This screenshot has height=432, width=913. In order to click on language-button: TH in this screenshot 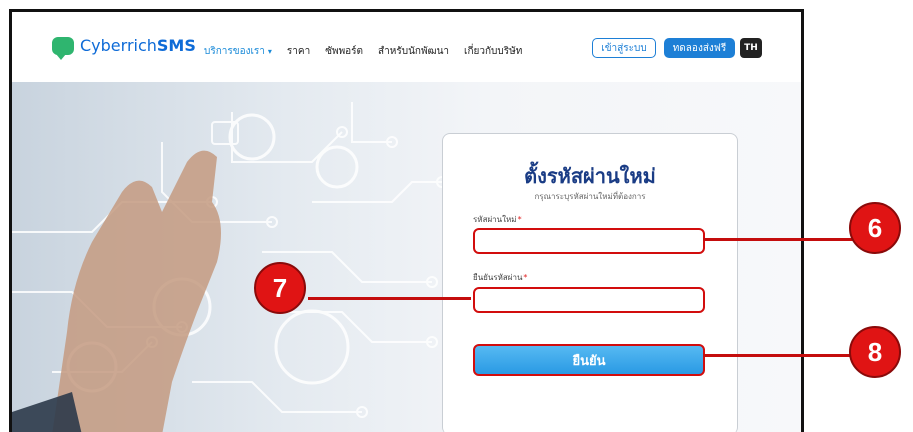, I will do `click(751, 48)`.